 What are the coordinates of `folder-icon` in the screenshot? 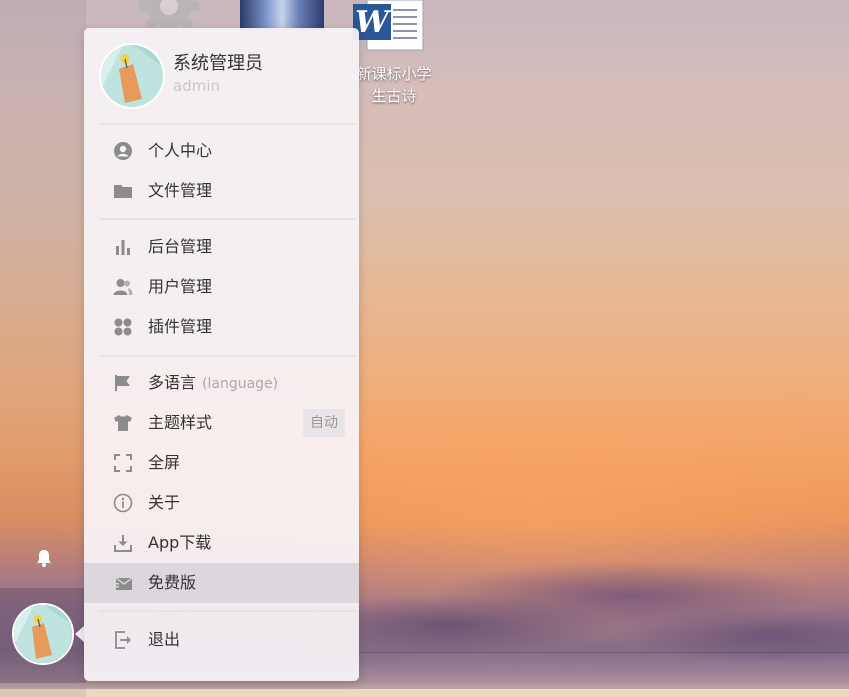 It's located at (123, 191).